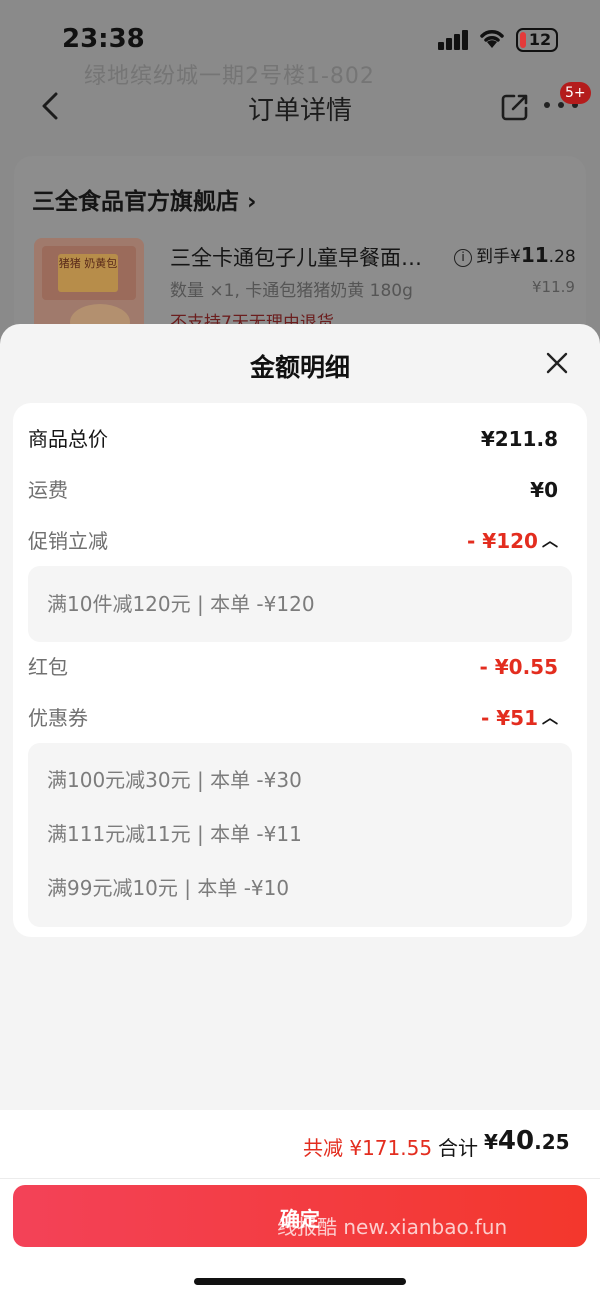  Describe the element at coordinates (293, 439) in the screenshot. I see `row-goods-total: 商品总价 ¥211.8` at that location.